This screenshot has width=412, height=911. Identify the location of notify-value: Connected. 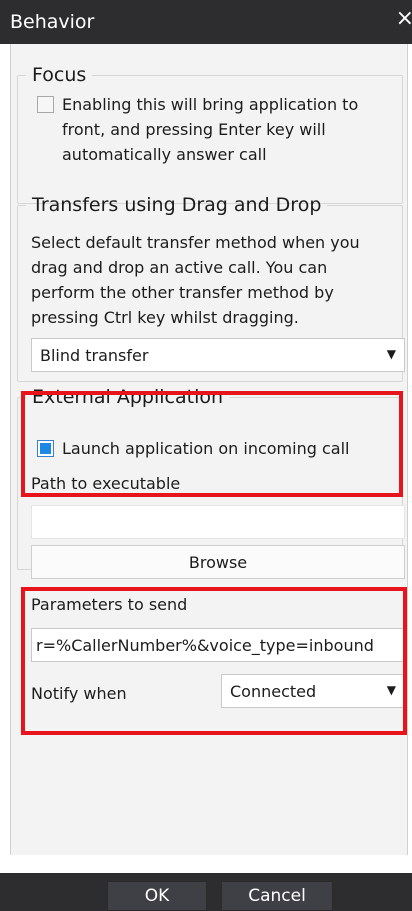
(273, 691).